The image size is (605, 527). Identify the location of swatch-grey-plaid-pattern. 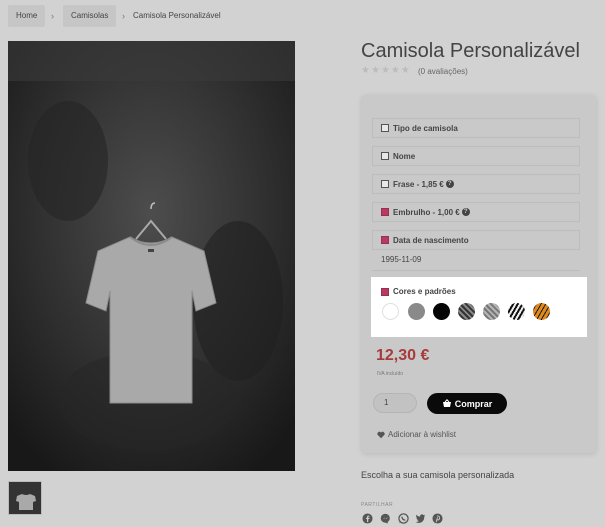
(491, 311).